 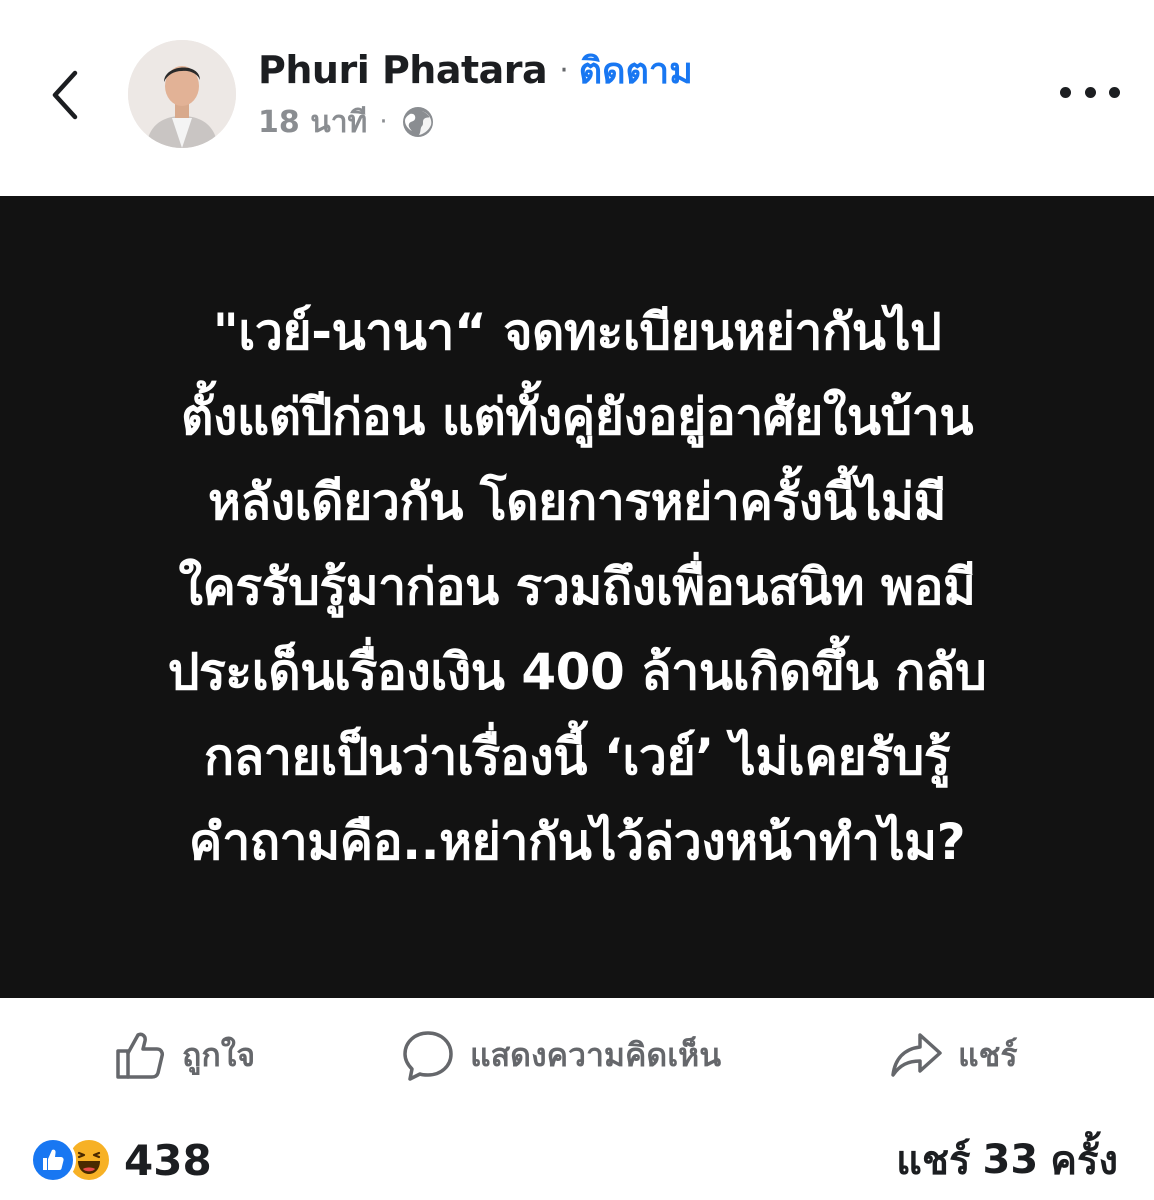 I want to click on avatar-image, so click(x=182, y=94).